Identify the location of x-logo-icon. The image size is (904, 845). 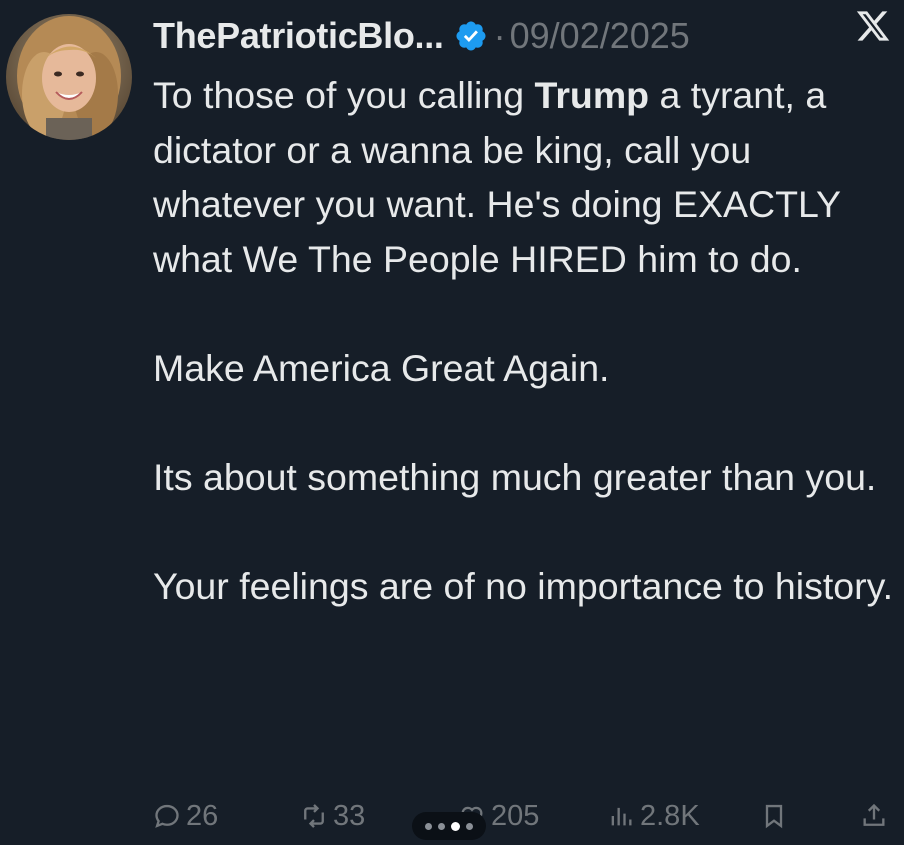
(873, 26).